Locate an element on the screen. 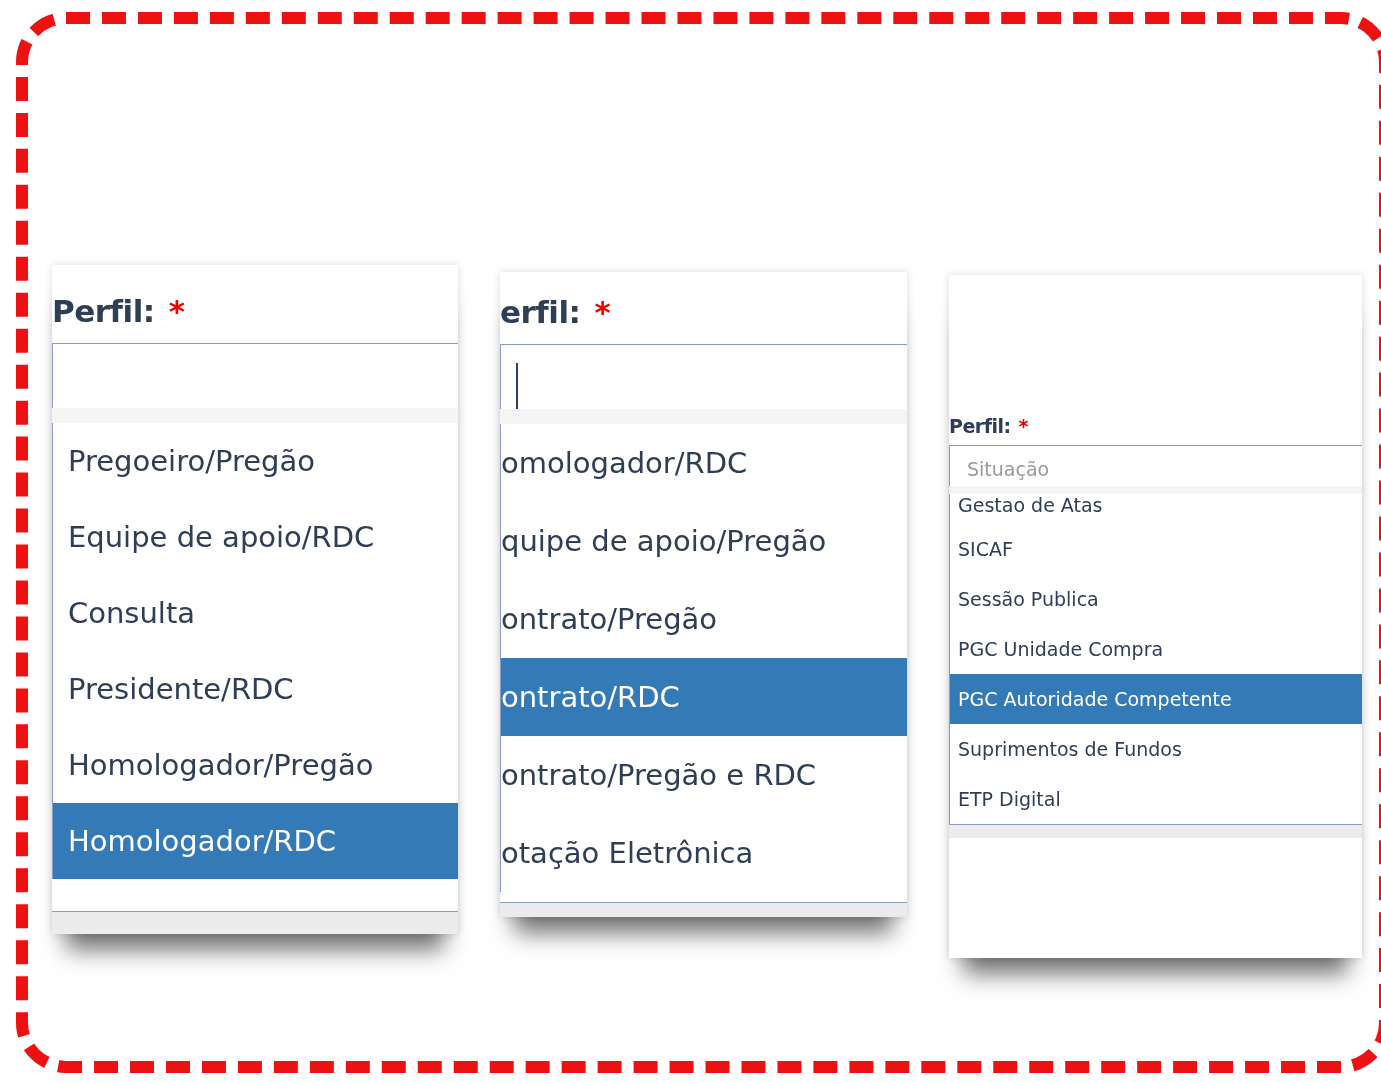  dropdown-option: ontrato/Pregão is located at coordinates (704, 619).